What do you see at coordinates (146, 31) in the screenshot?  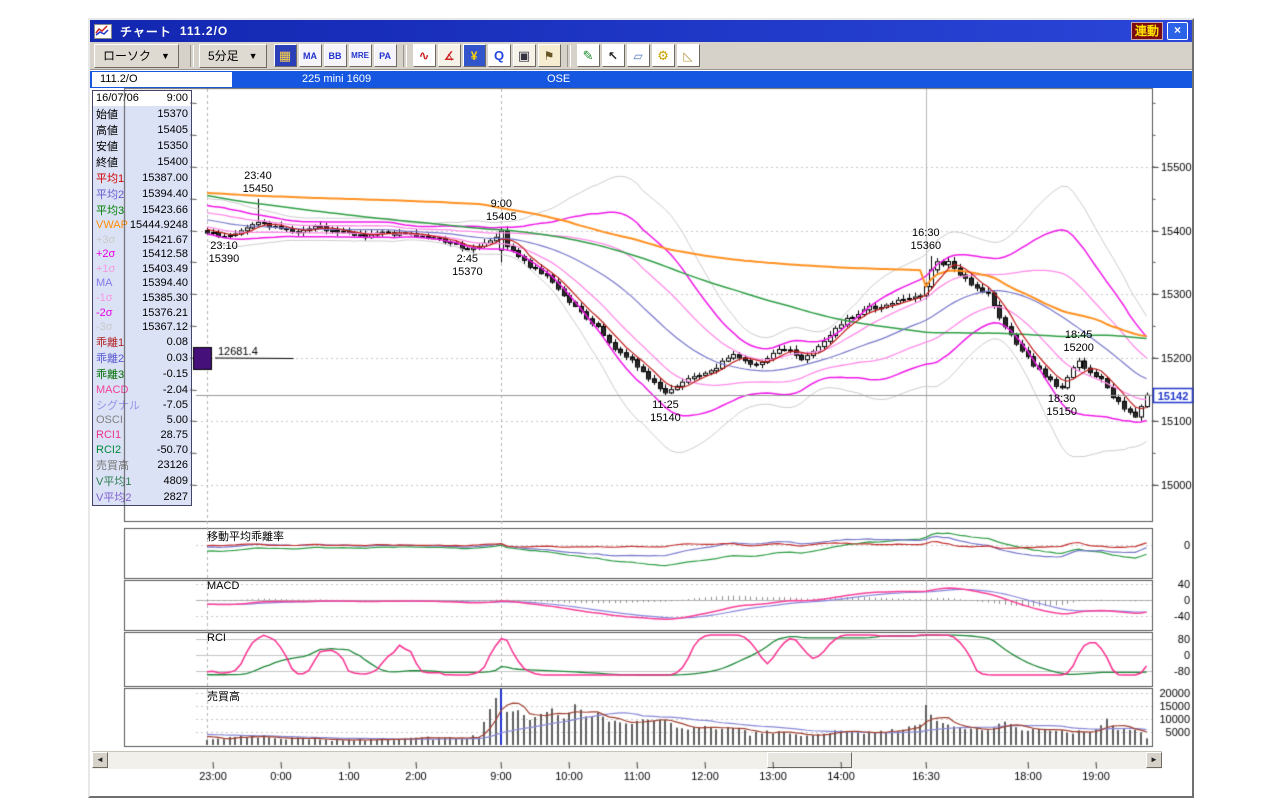 I see `window-title: チャート` at bounding box center [146, 31].